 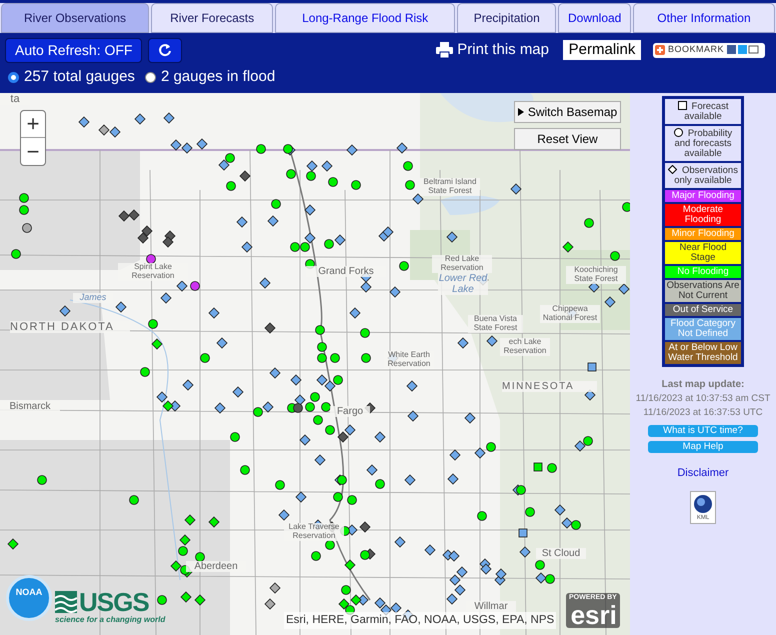 I want to click on legend-item: Probability and forecasts available, so click(x=703, y=143).